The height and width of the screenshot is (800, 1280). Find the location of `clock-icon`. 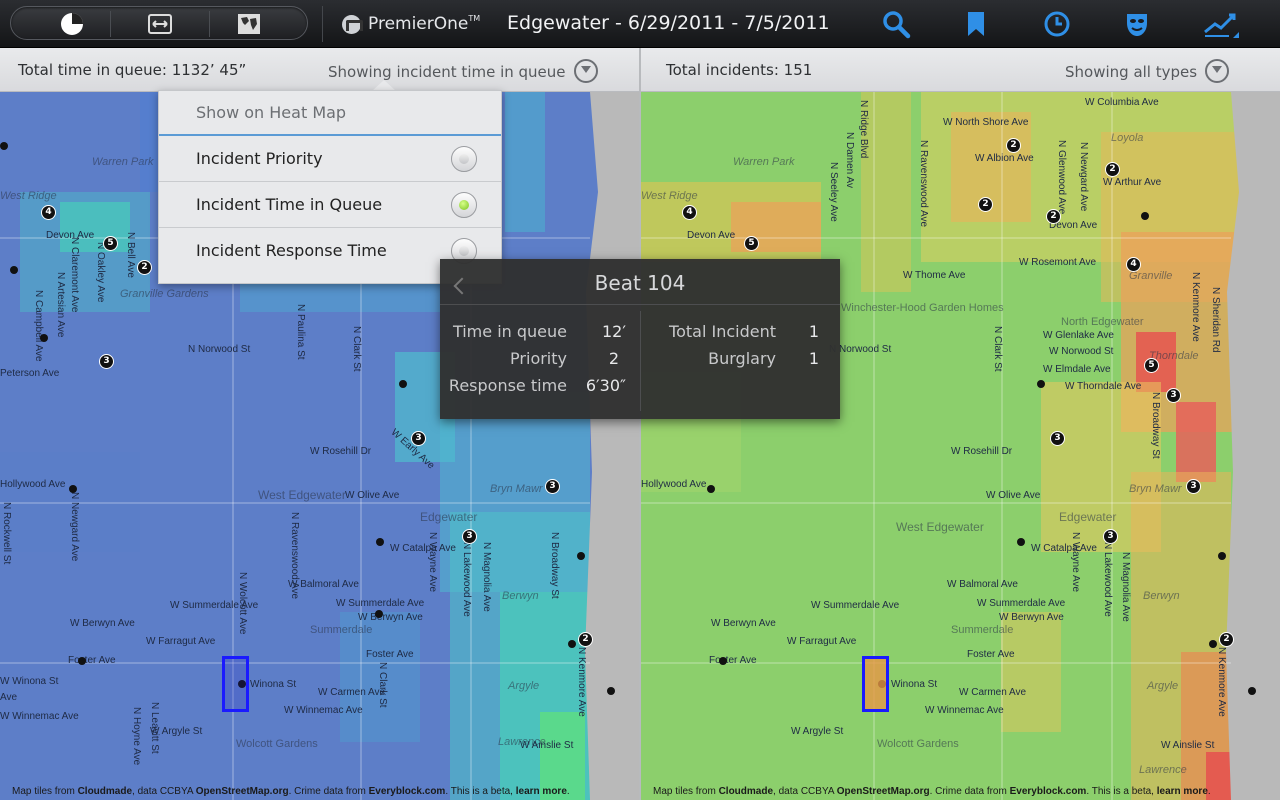

clock-icon is located at coordinates (1057, 24).